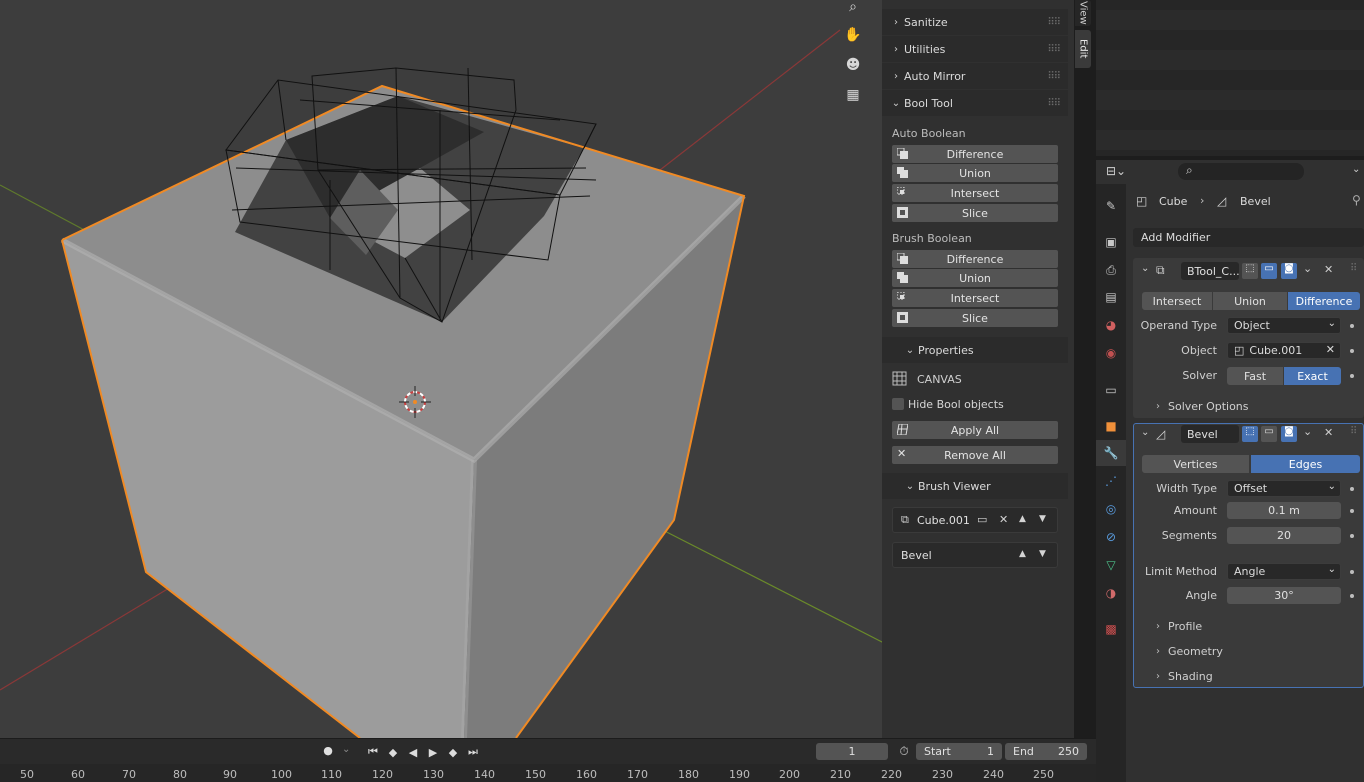 This screenshot has width=1364, height=782. What do you see at coordinates (373, 752) in the screenshot?
I see `jump-start-icon: ⏮` at bounding box center [373, 752].